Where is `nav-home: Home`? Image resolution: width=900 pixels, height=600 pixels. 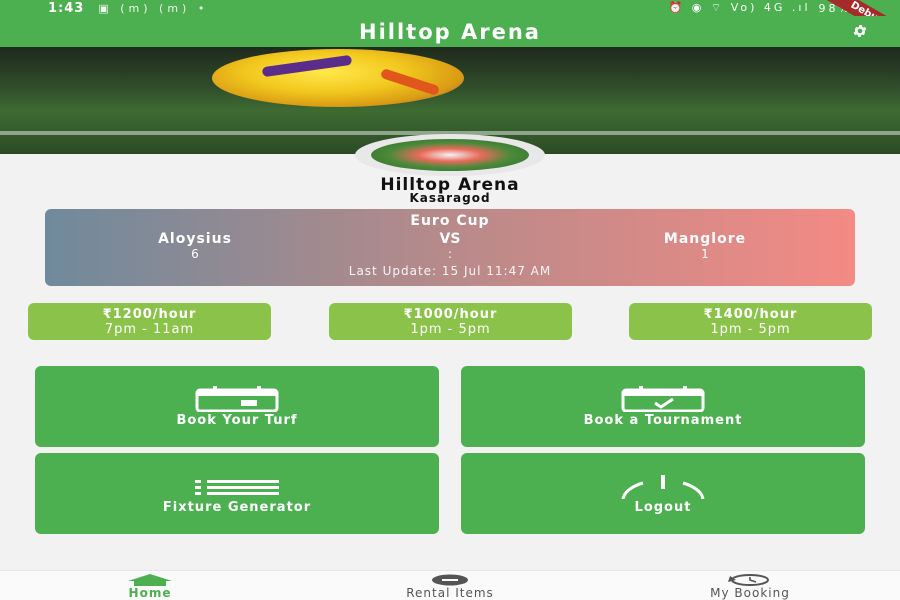
nav-home: Home is located at coordinates (150, 585).